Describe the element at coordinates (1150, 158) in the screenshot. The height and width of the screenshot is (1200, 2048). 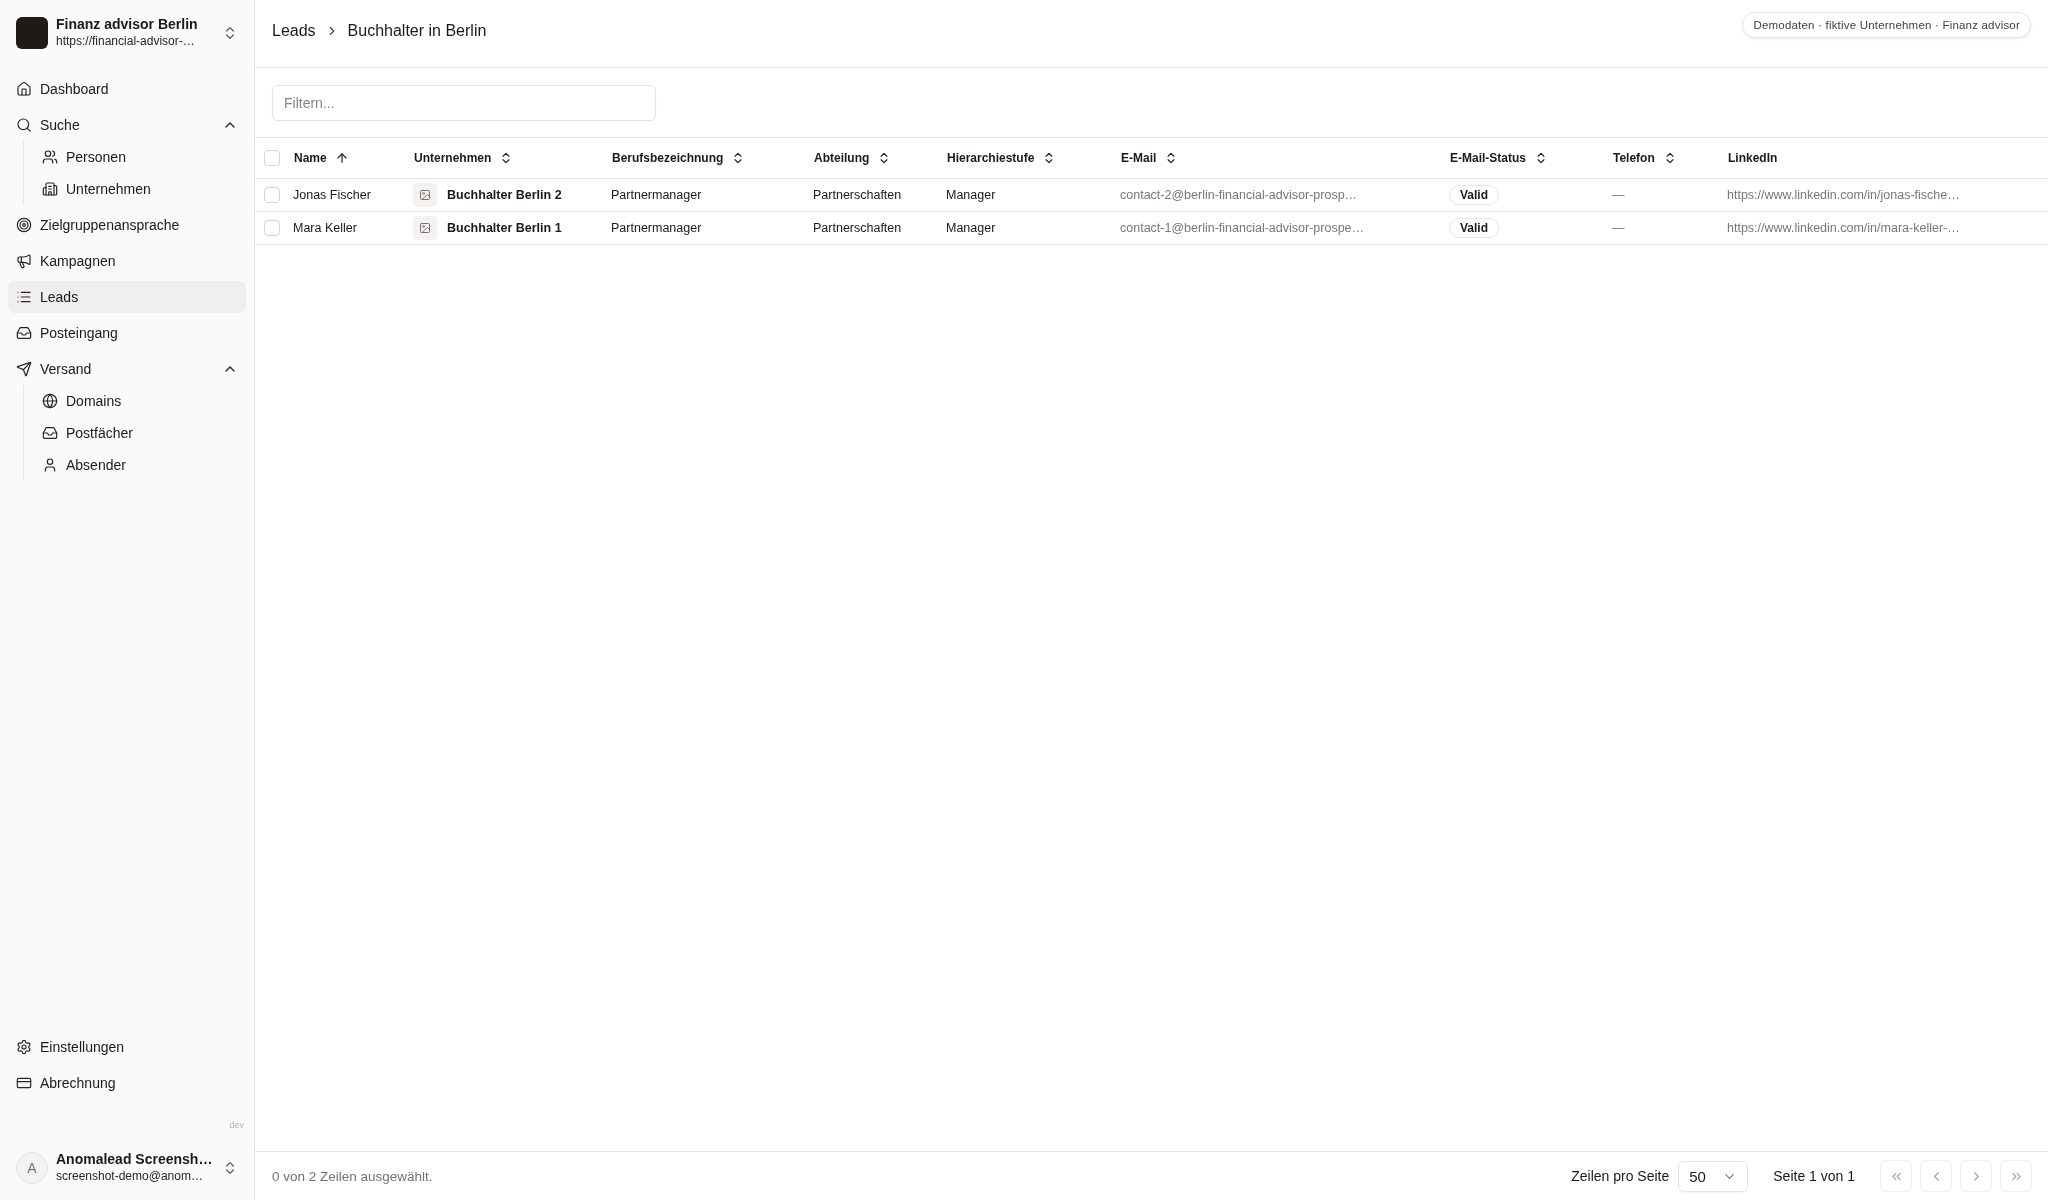
I see `column-sort-button: E-Mail` at that location.